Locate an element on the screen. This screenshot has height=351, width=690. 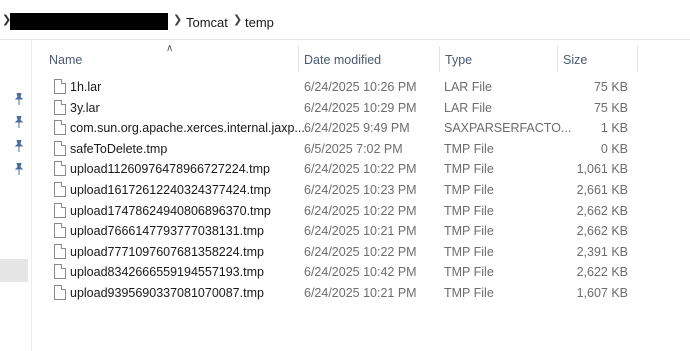
column-header-date-modified: Date modified is located at coordinates (342, 60).